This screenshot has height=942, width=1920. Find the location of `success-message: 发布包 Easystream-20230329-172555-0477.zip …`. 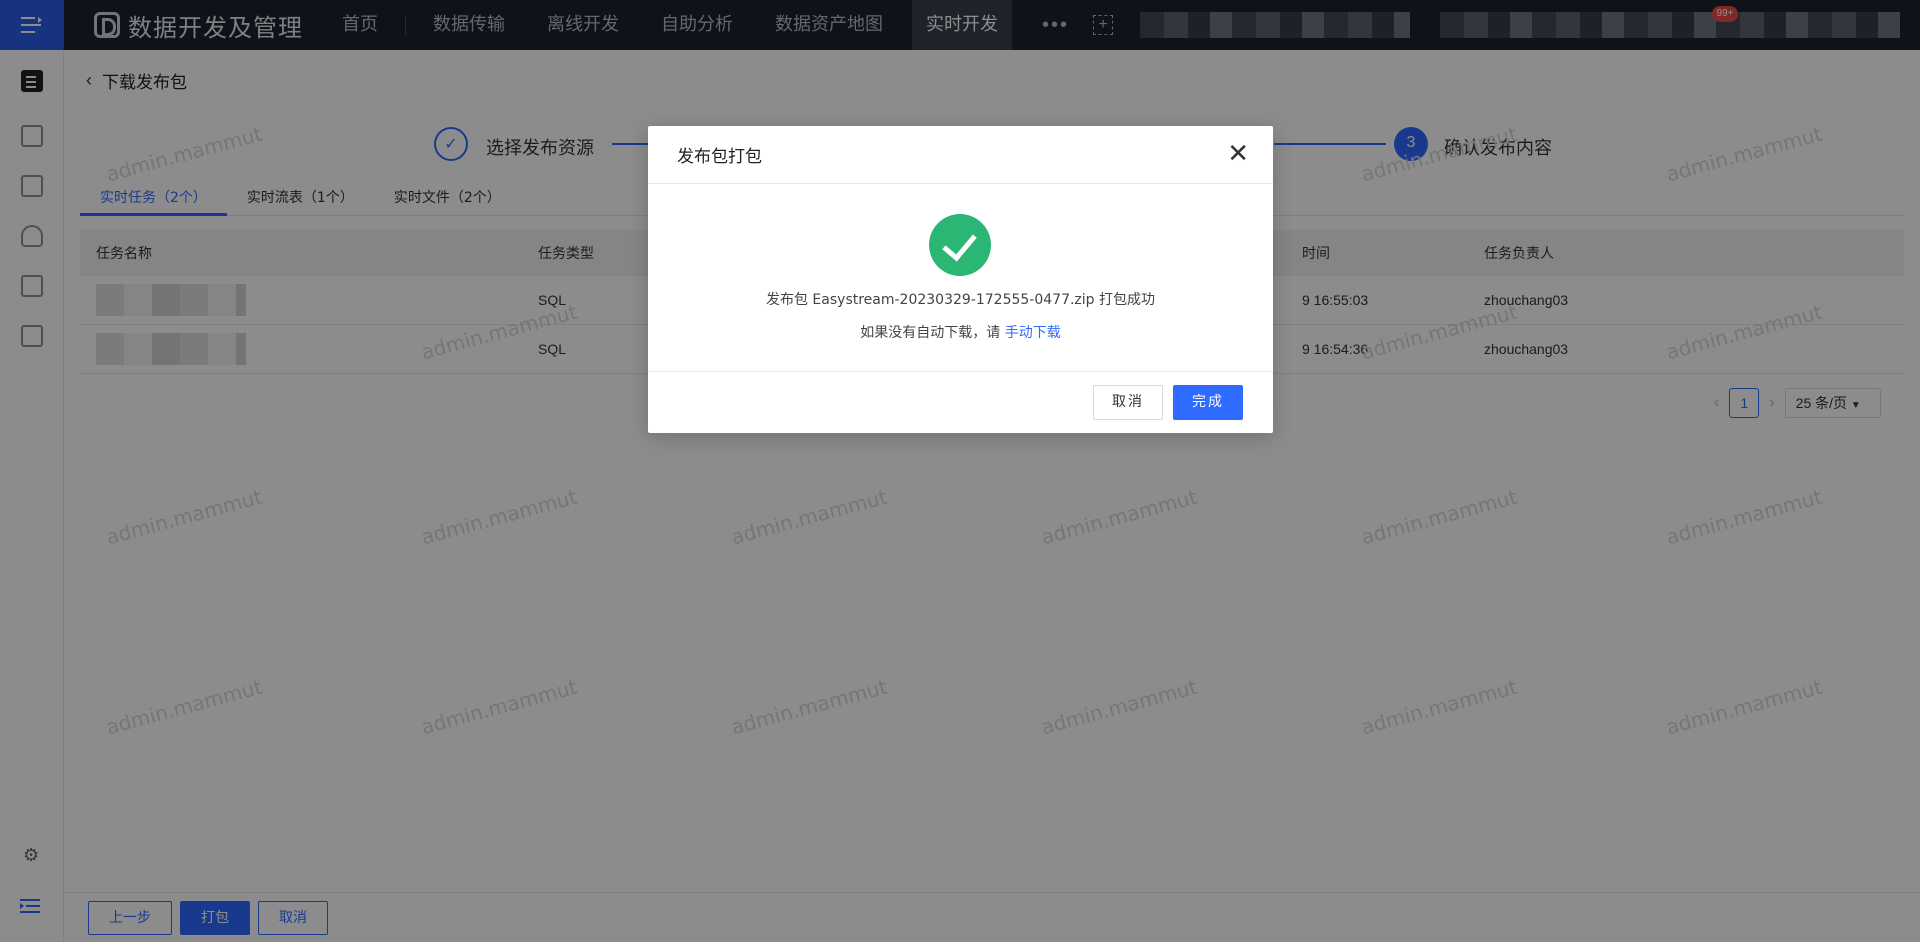

success-message: 发布包 Easystream-20230329-172555-0477.zip … is located at coordinates (960, 300).